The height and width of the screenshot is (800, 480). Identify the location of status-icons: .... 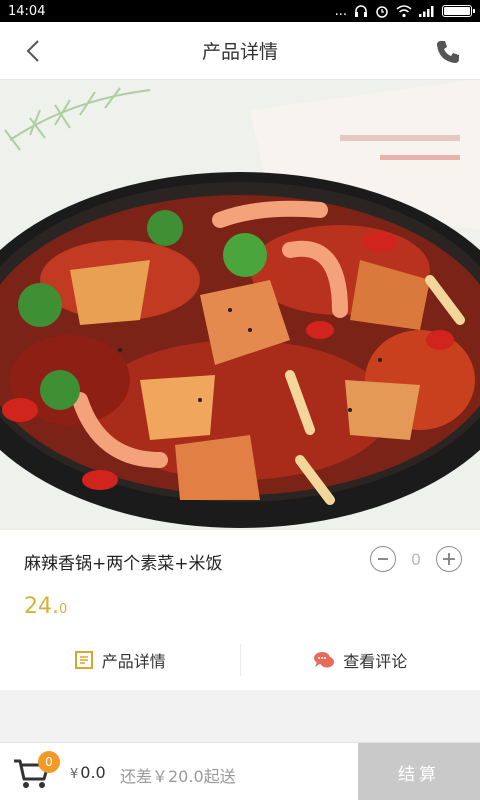
(404, 11).